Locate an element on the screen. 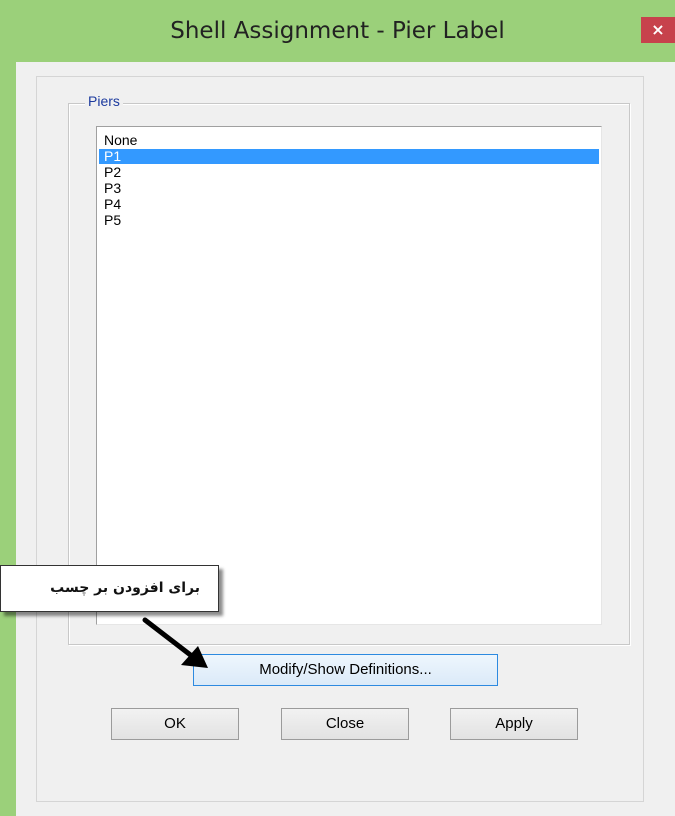 Image resolution: width=675 pixels, height=816 pixels. ok-button: OK is located at coordinates (175, 724).